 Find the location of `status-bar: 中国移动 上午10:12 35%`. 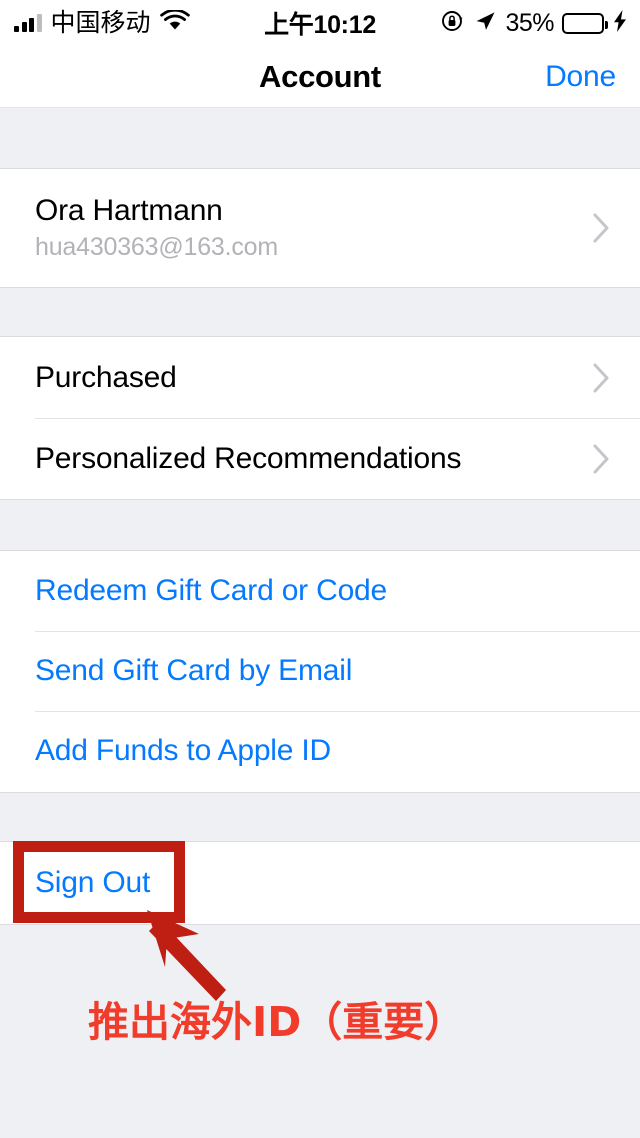

status-bar: 中国移动 上午10:12 35% is located at coordinates (320, 23).